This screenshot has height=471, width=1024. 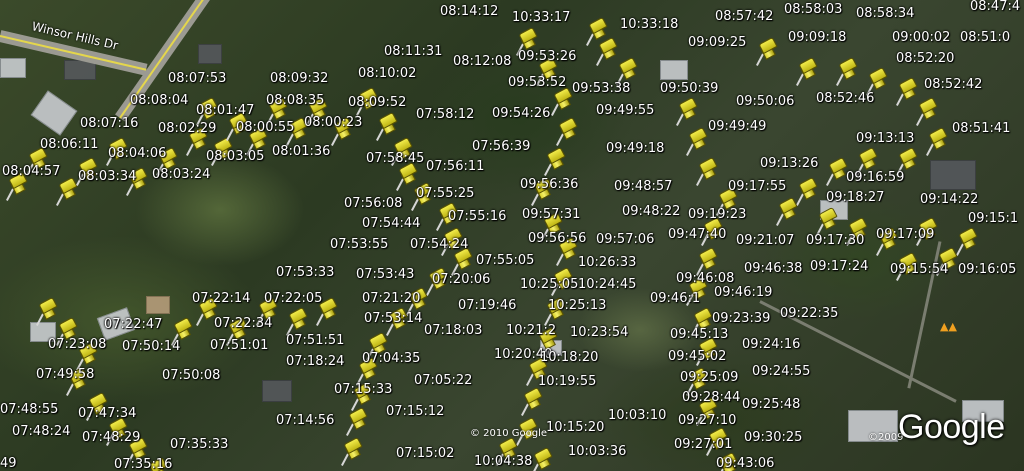 I want to click on timestamp-label: 07:48:24, so click(x=41, y=431).